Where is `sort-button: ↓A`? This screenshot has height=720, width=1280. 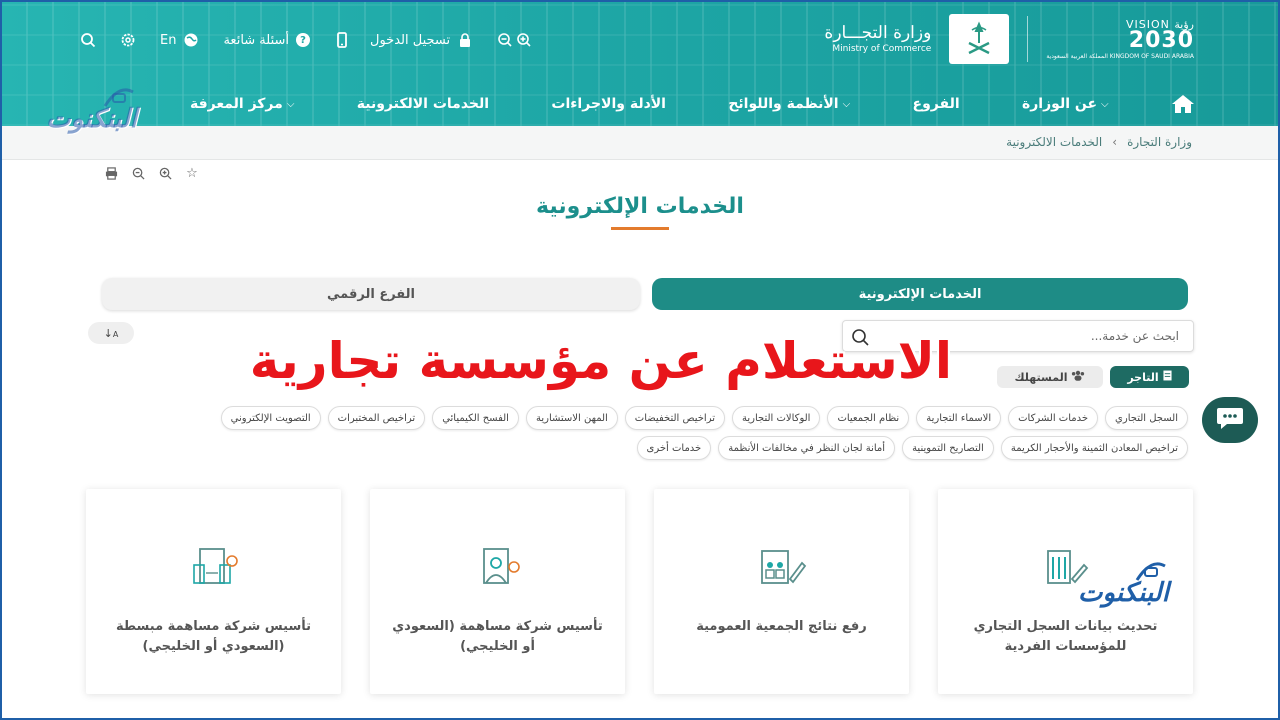
sort-button: ↓A is located at coordinates (111, 333).